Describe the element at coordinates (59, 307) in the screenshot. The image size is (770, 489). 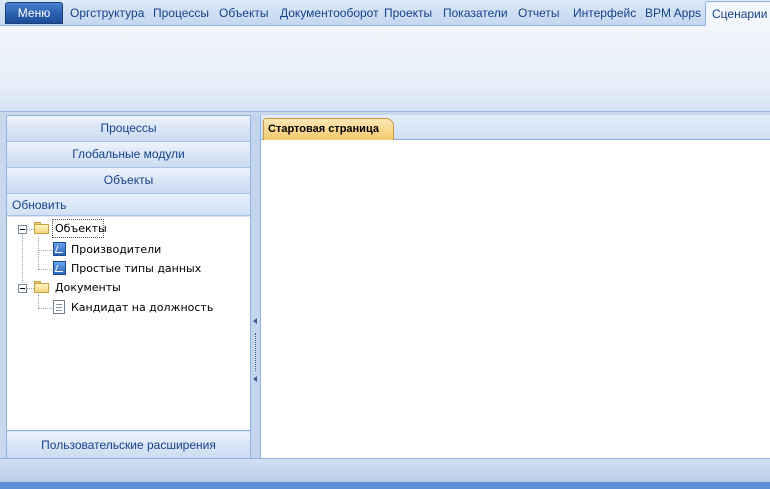
I see `document-icon` at that location.